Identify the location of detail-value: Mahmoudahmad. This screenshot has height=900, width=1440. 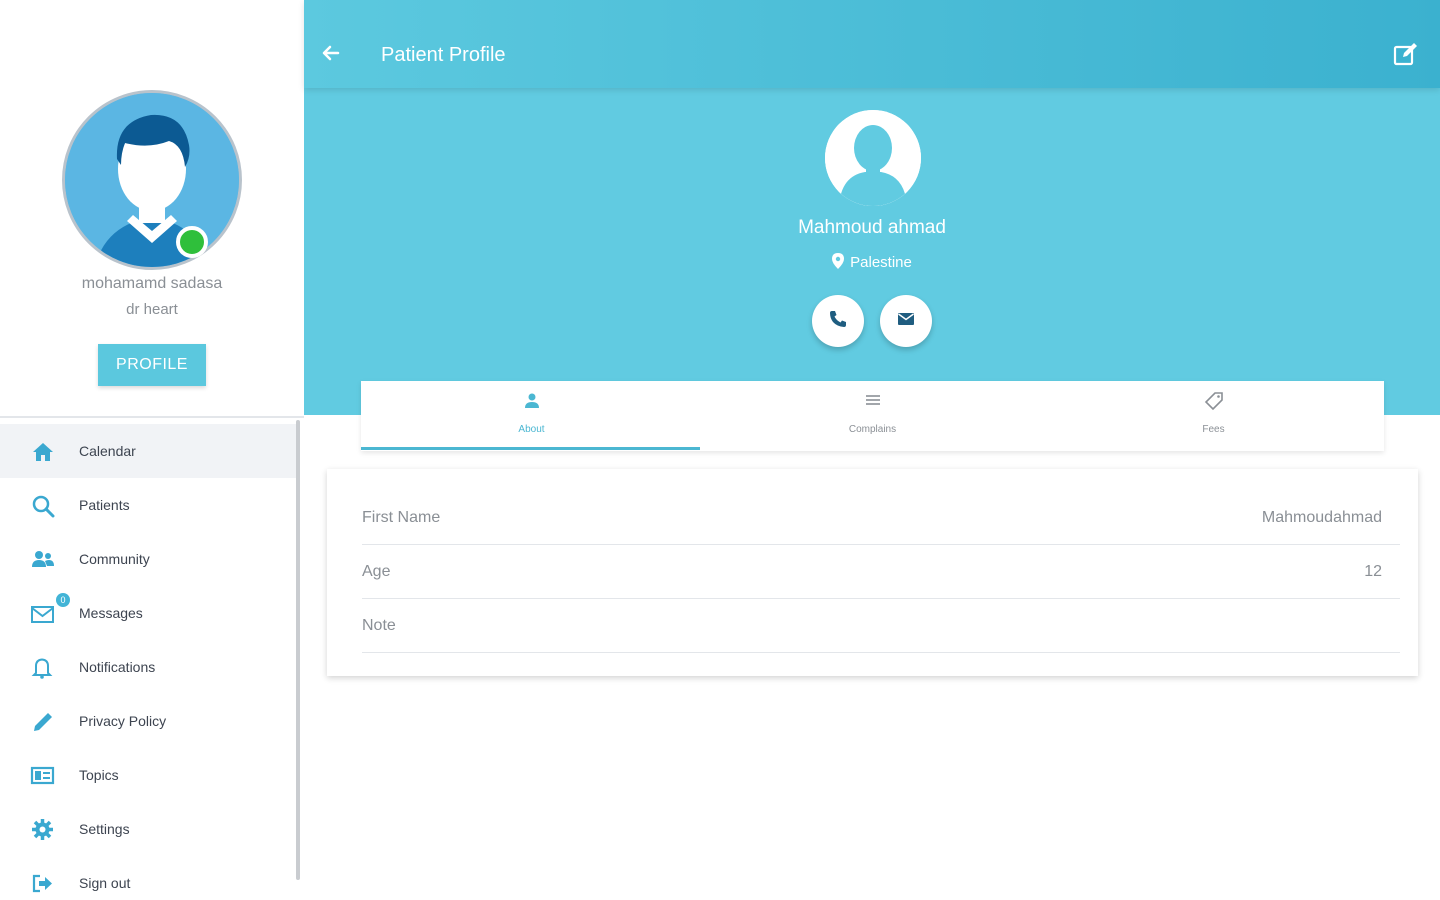
(1321, 517).